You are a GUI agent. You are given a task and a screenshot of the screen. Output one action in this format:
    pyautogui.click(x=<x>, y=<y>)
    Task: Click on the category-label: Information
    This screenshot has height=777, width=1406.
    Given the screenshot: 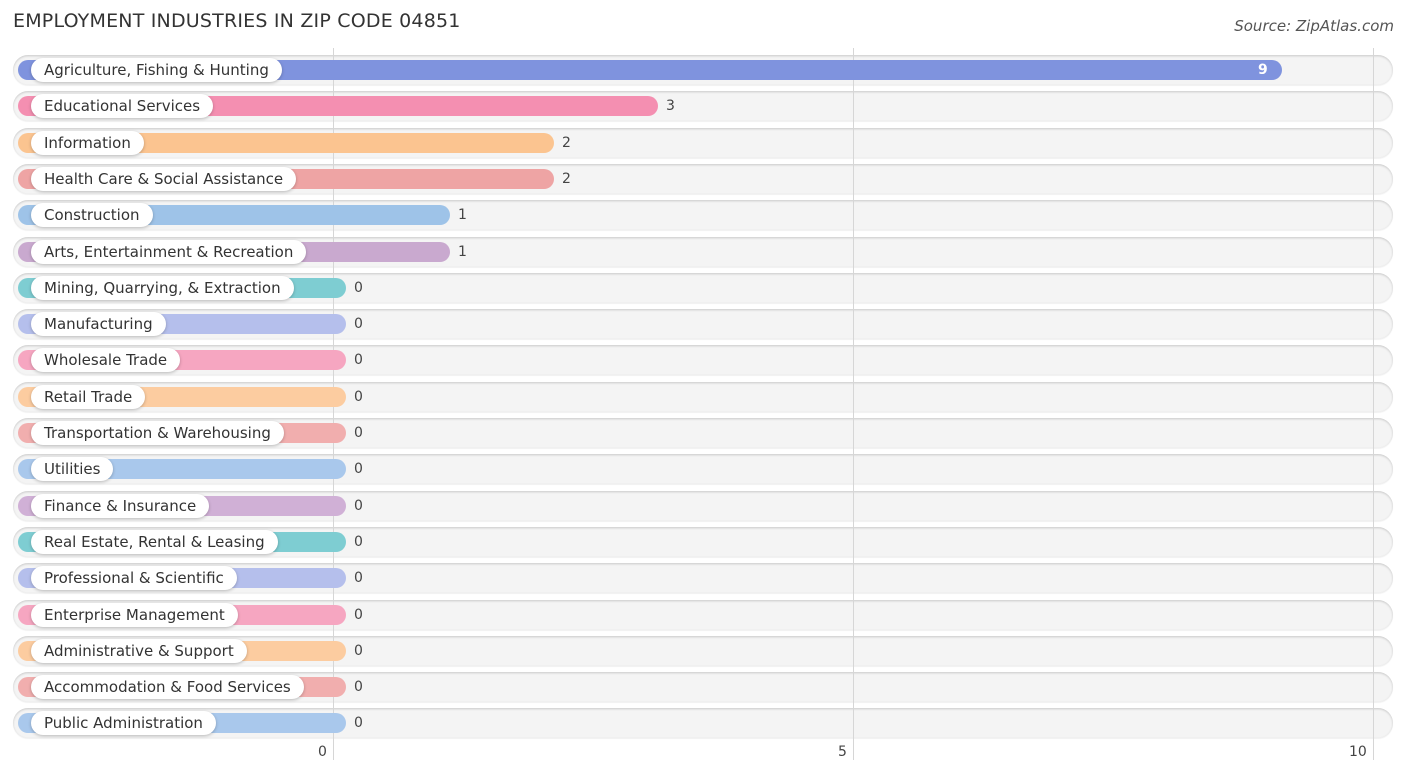 What is the action you would take?
    pyautogui.click(x=87, y=142)
    